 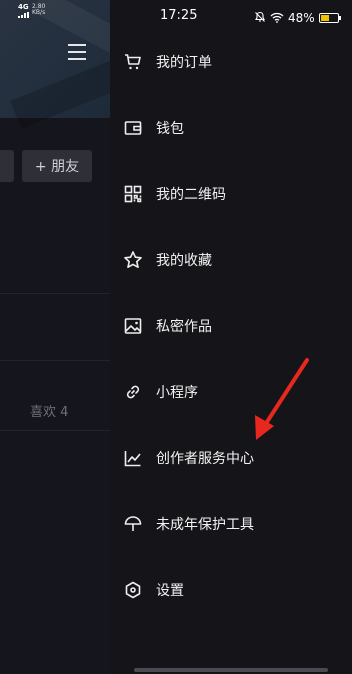 I want to click on battery-percent: 48%, so click(x=301, y=17).